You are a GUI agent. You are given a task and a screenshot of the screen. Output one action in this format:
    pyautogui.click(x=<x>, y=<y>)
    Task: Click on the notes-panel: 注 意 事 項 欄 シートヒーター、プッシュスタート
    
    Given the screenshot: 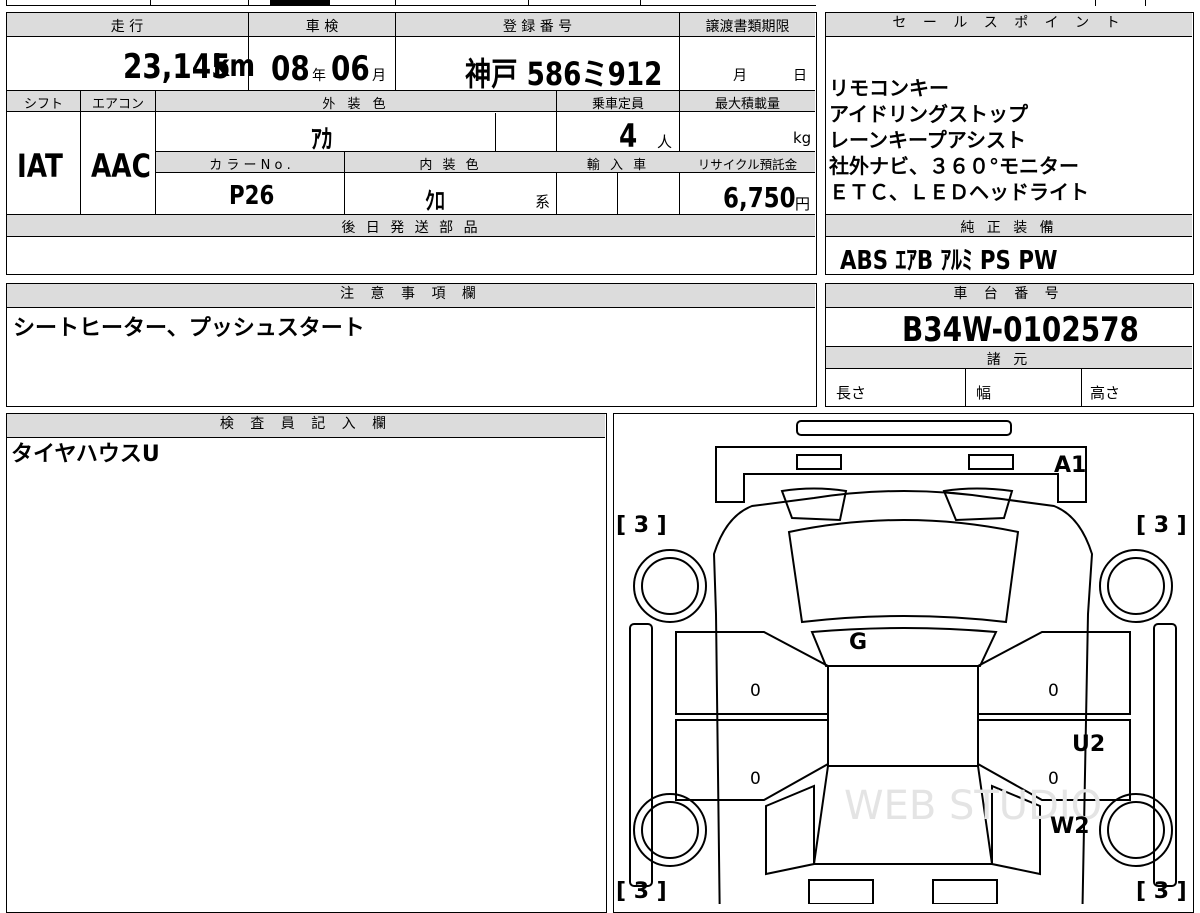 What is the action you would take?
    pyautogui.click(x=411, y=345)
    